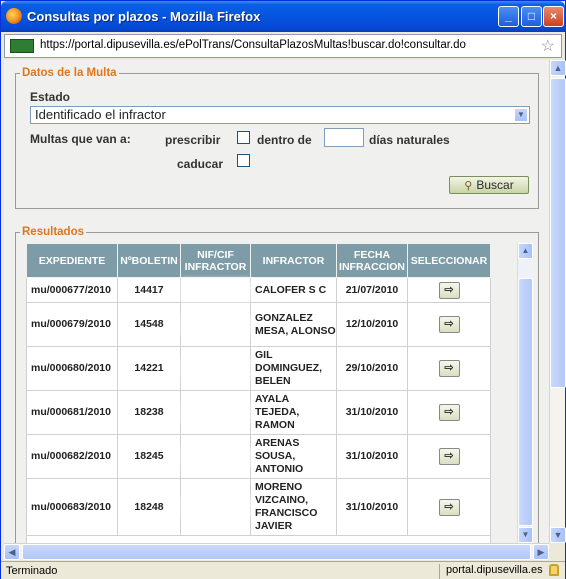  Describe the element at coordinates (558, 233) in the screenshot. I see `page-scroll-thumb` at that location.